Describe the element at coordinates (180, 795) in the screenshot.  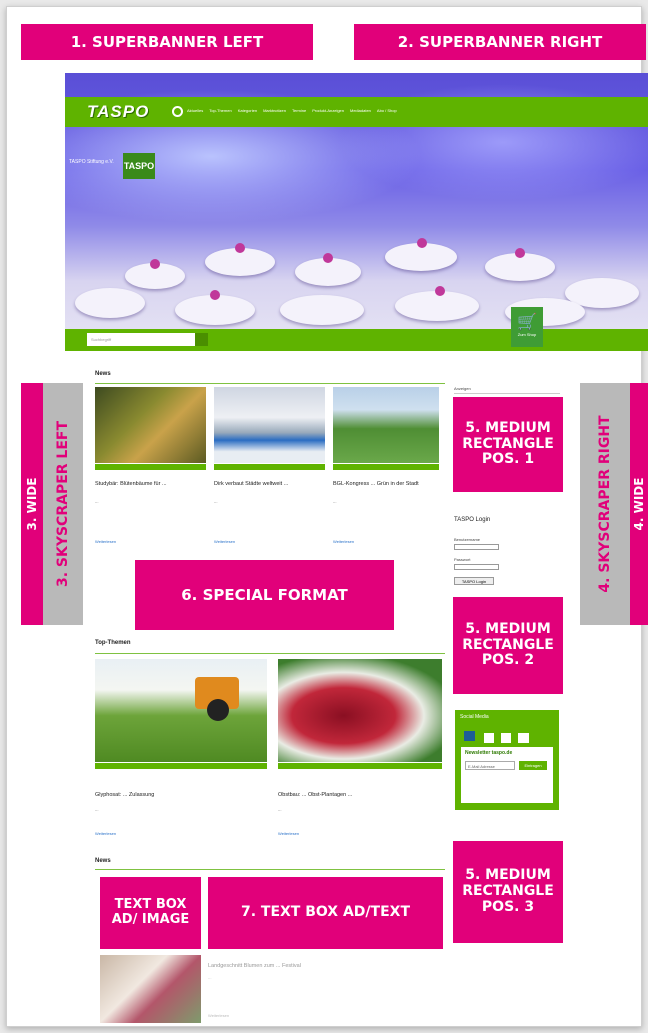
I see `top-title: Glyphosat: ... Zulassung` at that location.